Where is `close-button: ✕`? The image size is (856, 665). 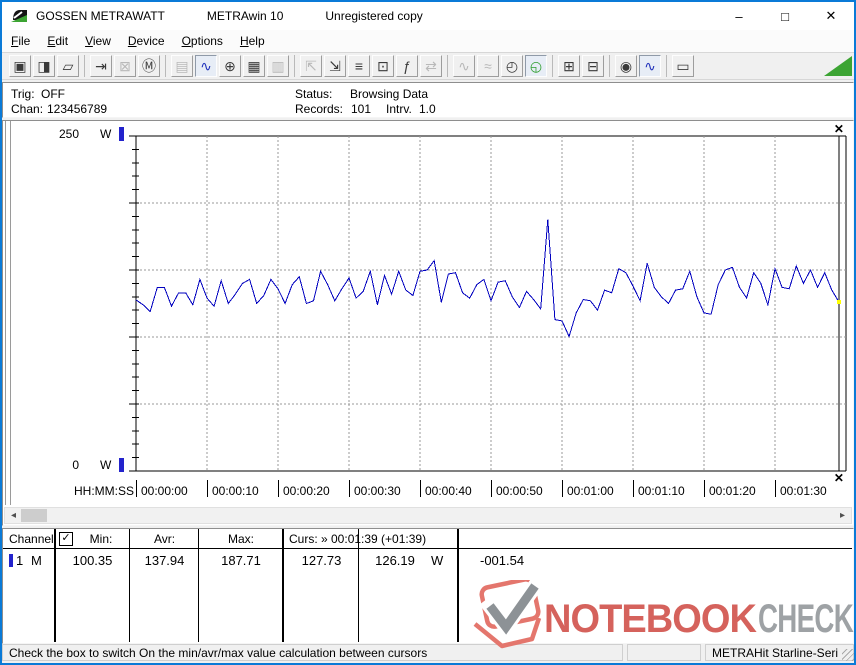 close-button: ✕ is located at coordinates (831, 16).